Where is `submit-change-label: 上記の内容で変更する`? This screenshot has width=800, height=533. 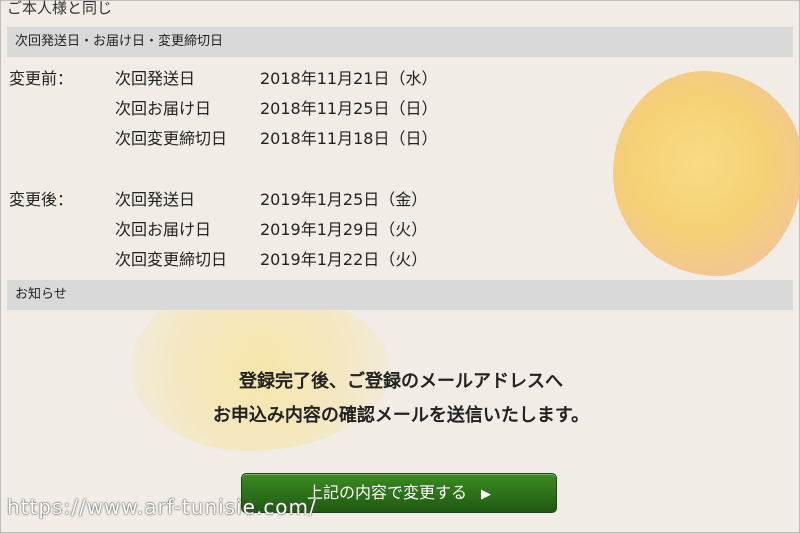 submit-change-label: 上記の内容で変更する is located at coordinates (386, 492).